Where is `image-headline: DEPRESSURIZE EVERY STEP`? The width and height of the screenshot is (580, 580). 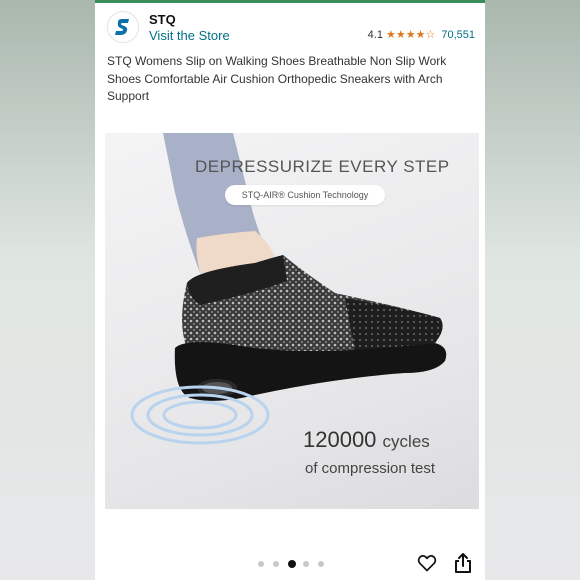 image-headline: DEPRESSURIZE EVERY STEP is located at coordinates (322, 166).